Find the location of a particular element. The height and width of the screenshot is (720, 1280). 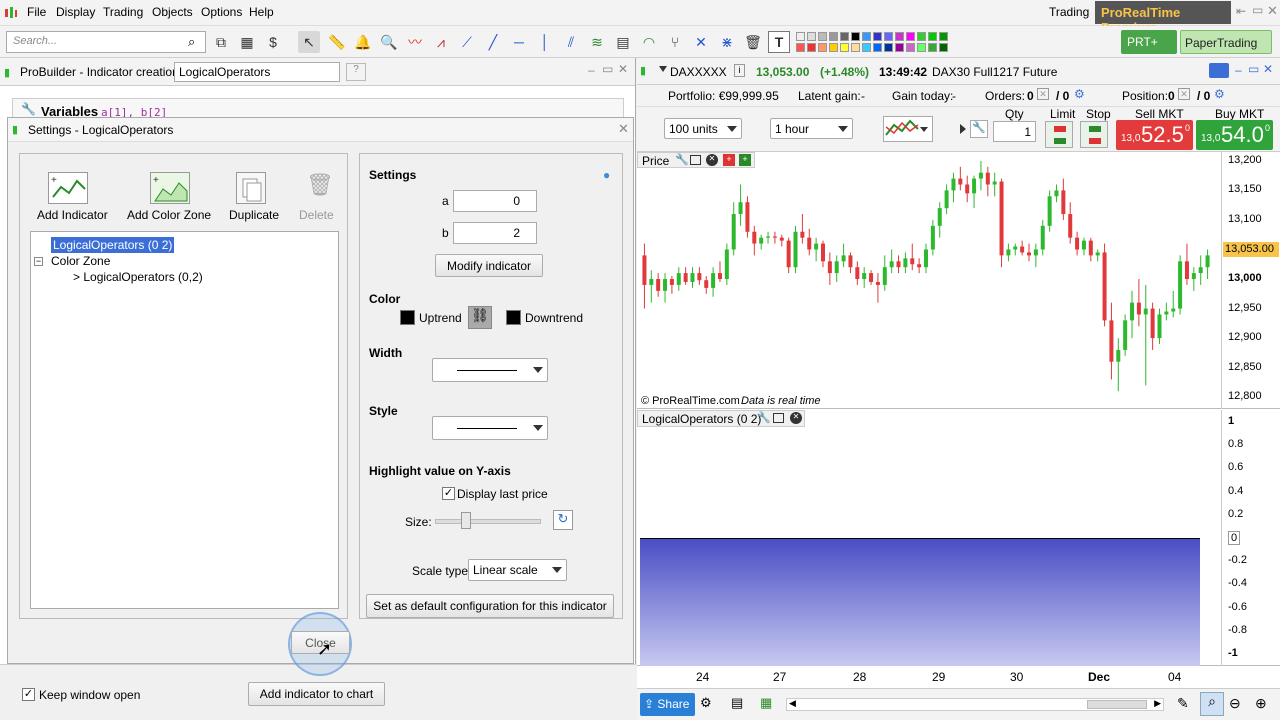

size-slider-handle is located at coordinates (466, 520).